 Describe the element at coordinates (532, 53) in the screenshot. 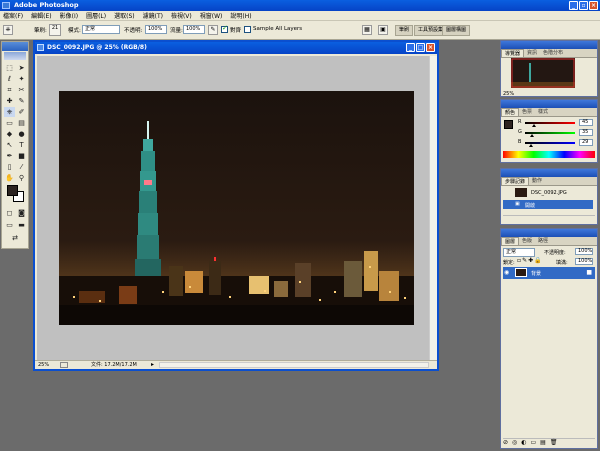

I see `tab-info: 資訊` at that location.